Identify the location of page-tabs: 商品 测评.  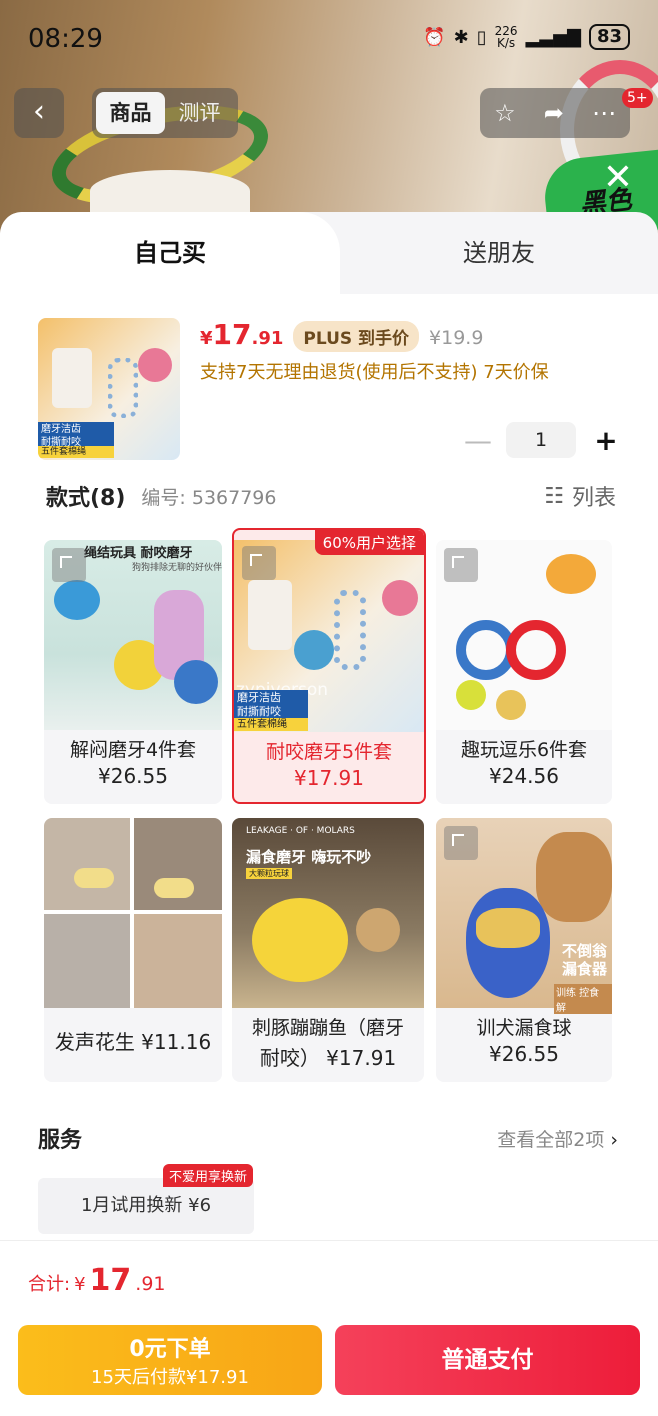
(165, 113).